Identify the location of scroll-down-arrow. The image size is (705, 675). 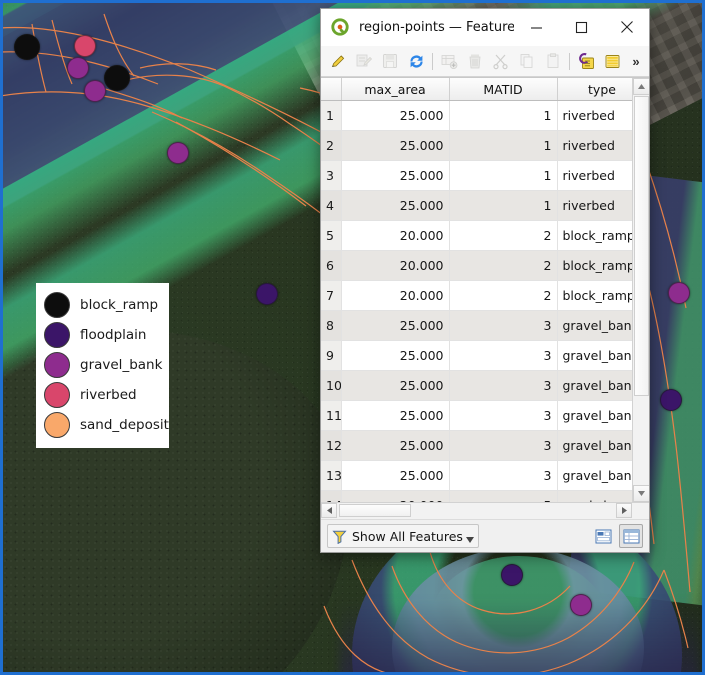
(641, 493).